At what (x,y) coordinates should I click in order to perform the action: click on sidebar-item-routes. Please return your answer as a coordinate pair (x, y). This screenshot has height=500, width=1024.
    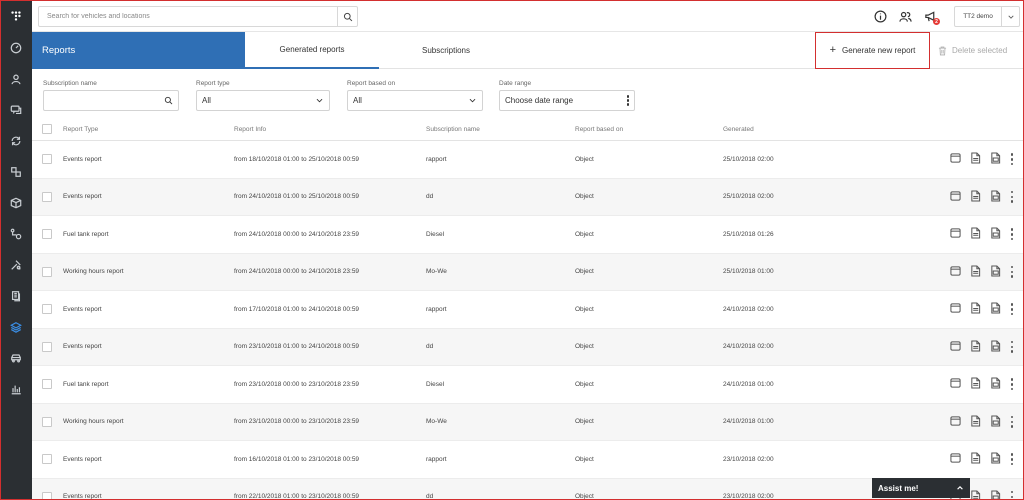
    Looking at the image, I should click on (16, 233).